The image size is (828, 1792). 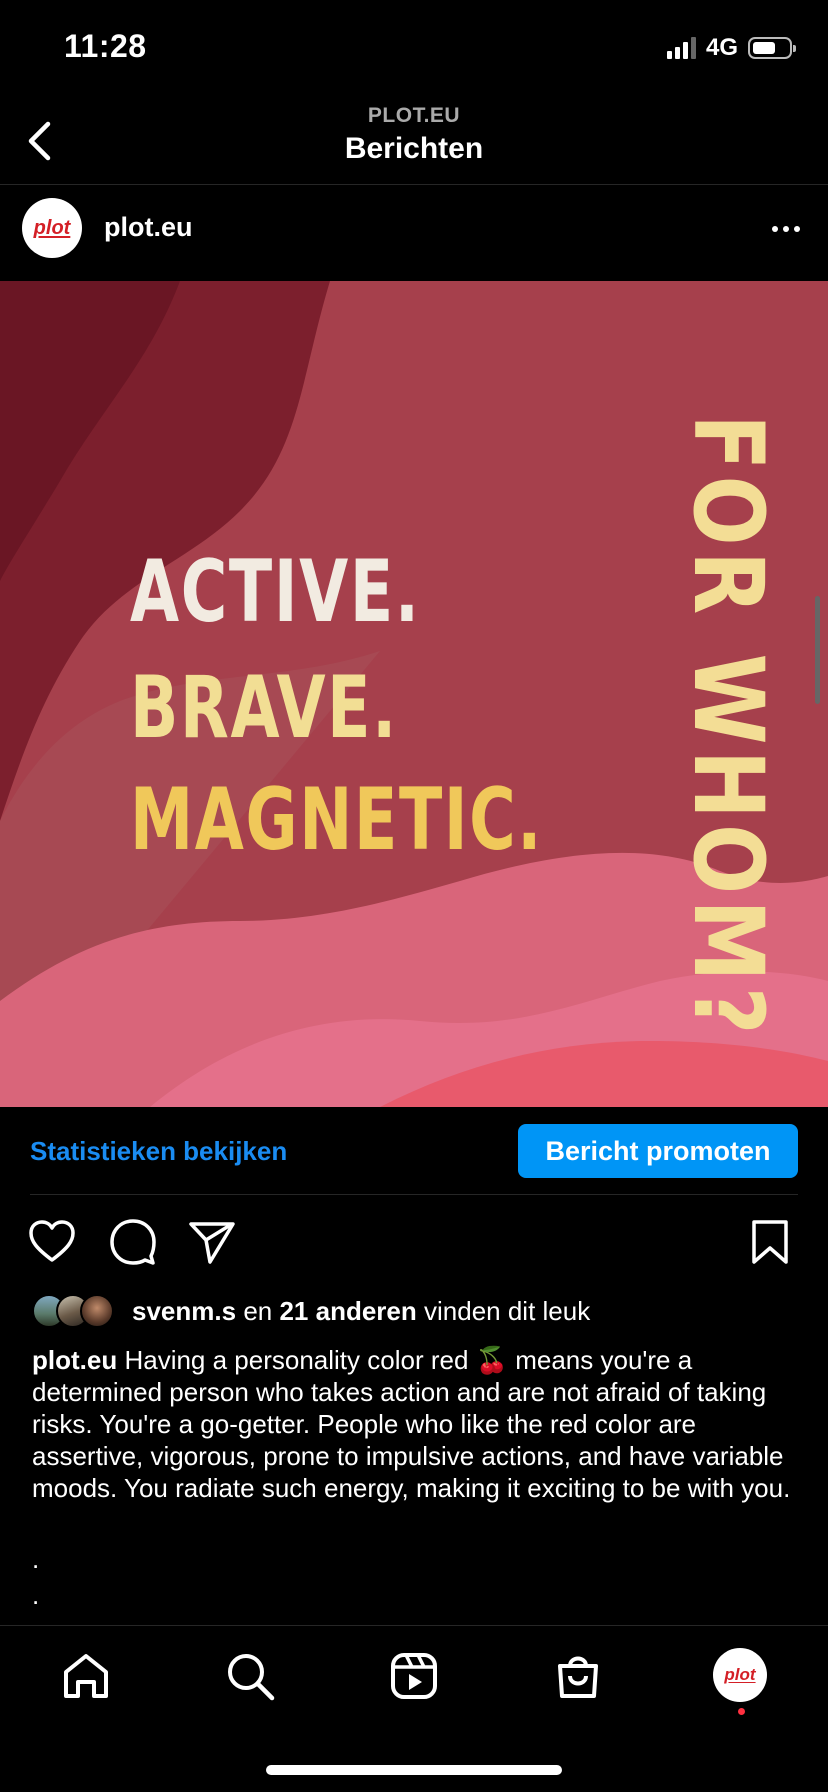 I want to click on view-insights-link: Statistieken bekijken, so click(x=158, y=1151).